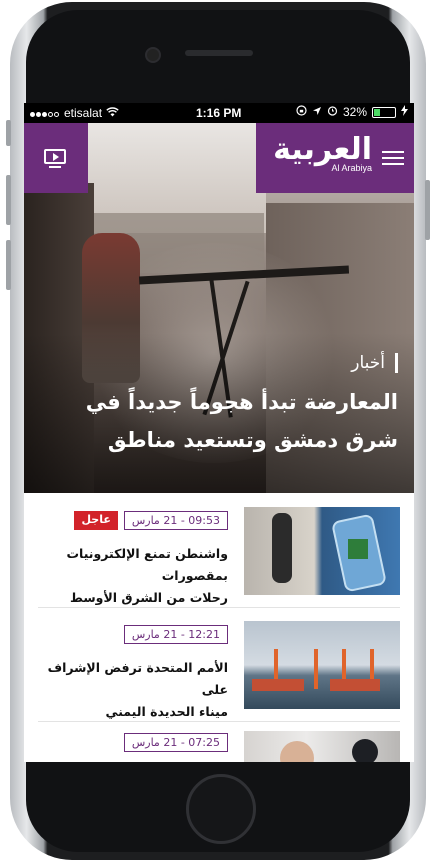 This screenshot has width=436, height=863. What do you see at coordinates (221, 809) in the screenshot?
I see `home-button` at bounding box center [221, 809].